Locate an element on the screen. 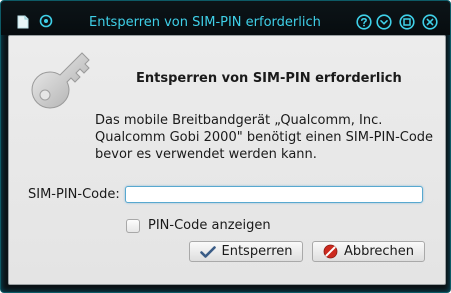  cancel-button-label: Abbrechen is located at coordinates (379, 251).